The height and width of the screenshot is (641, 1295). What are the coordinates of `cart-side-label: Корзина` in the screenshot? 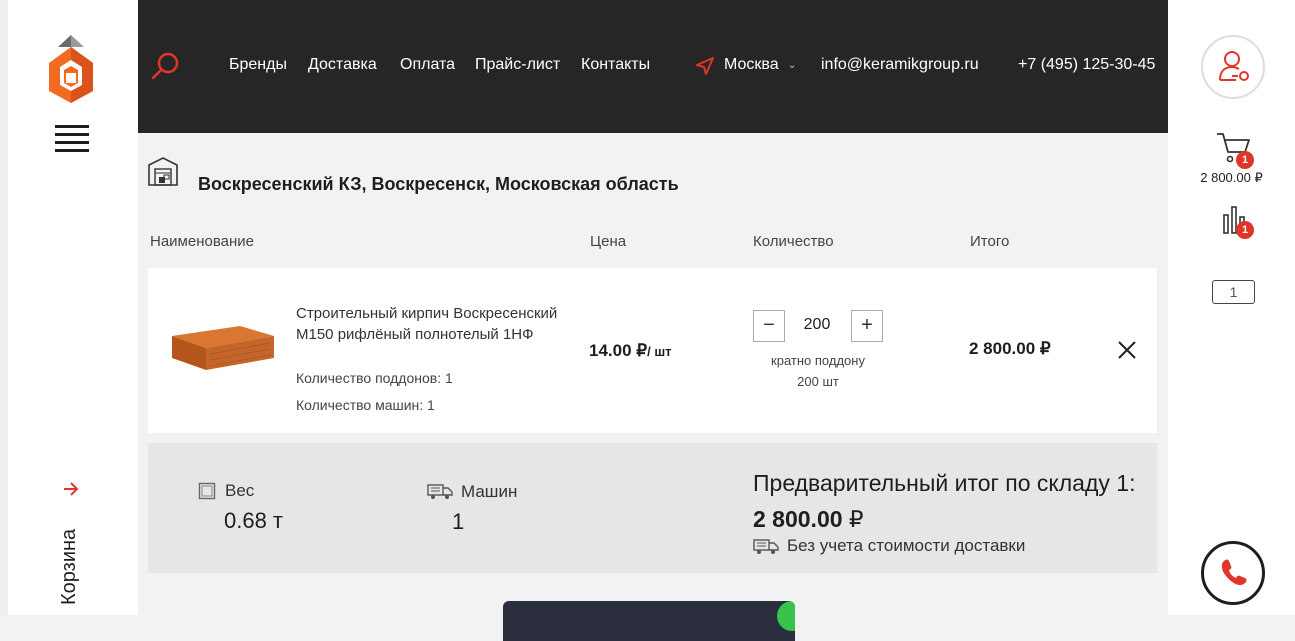 It's located at (69, 567).